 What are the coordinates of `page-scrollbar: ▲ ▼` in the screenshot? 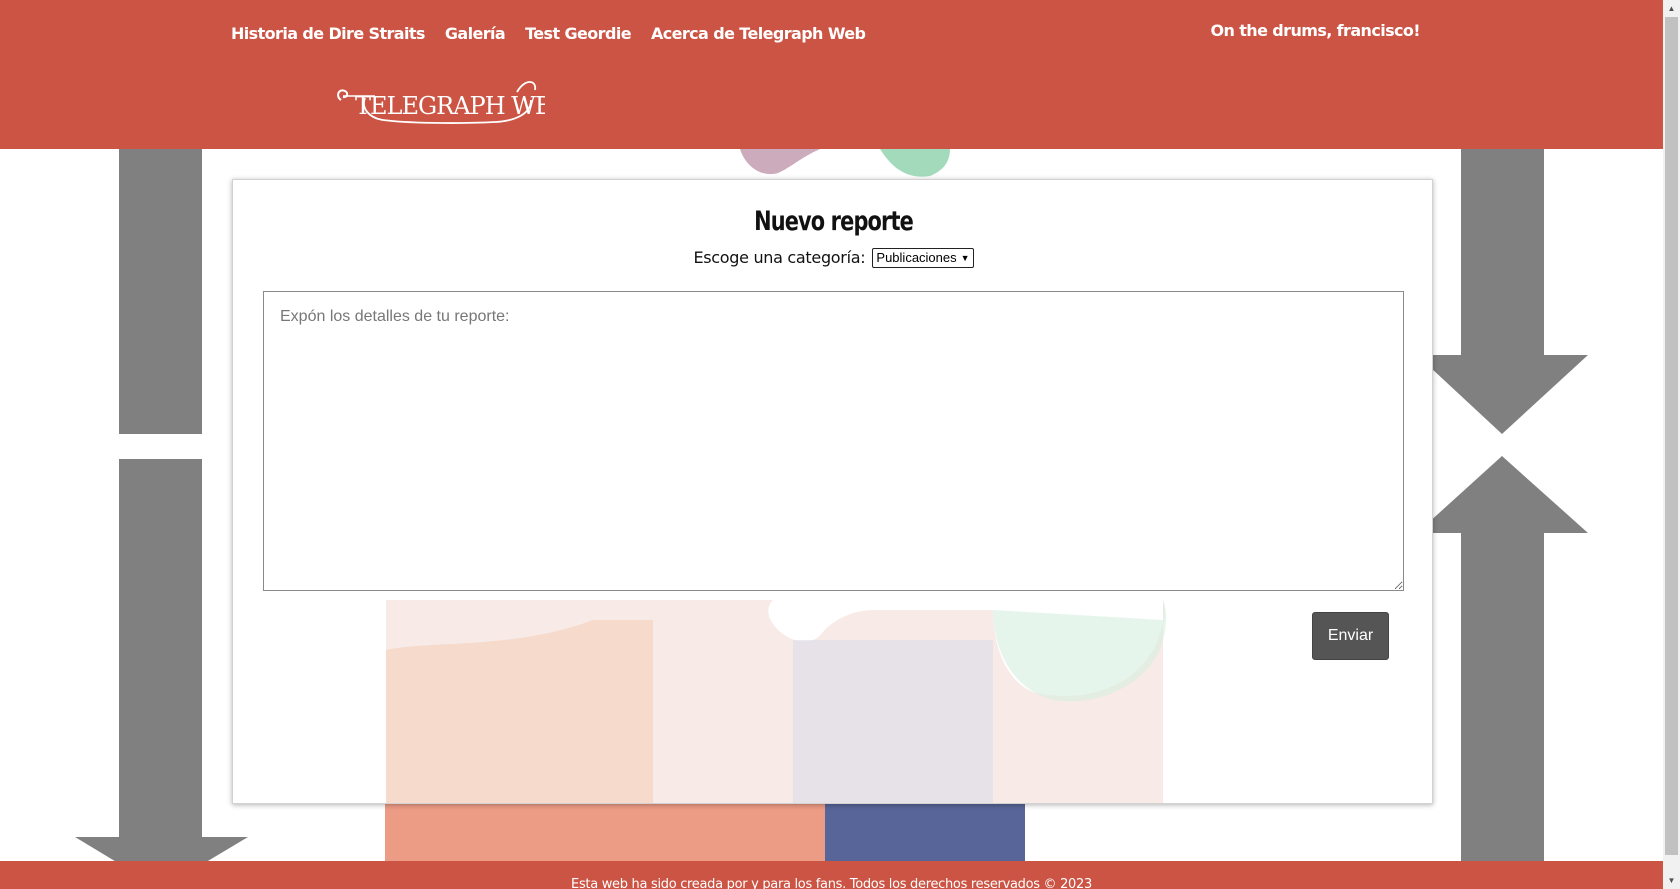 It's located at (1671, 444).